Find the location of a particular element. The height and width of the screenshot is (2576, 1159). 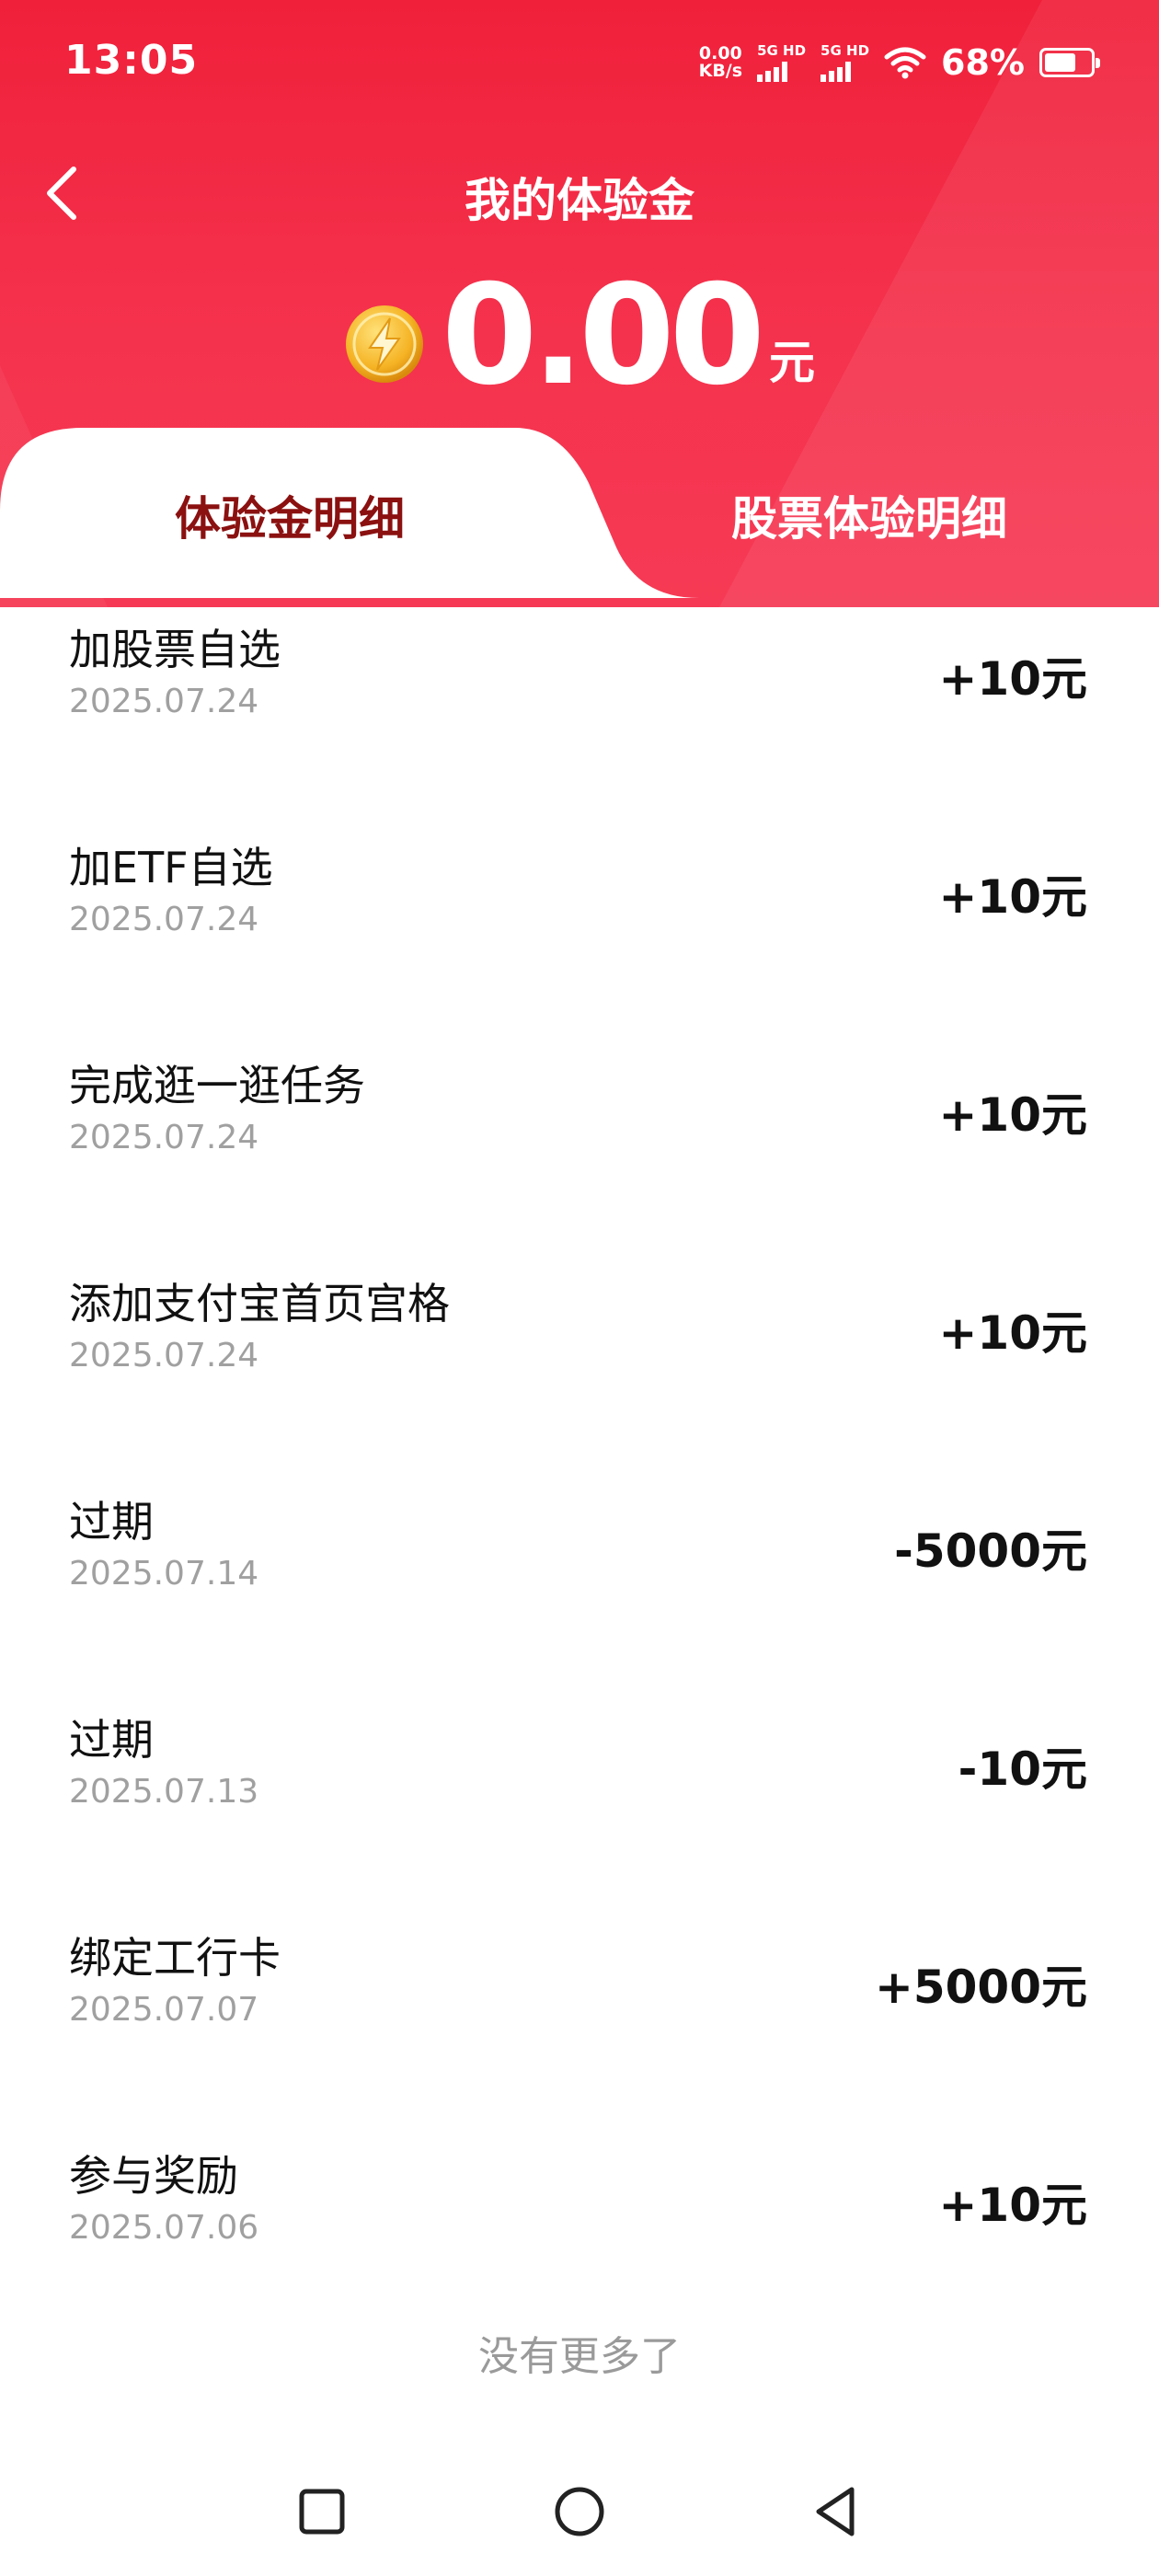

no-more-text: 没有更多了 is located at coordinates (579, 2356).